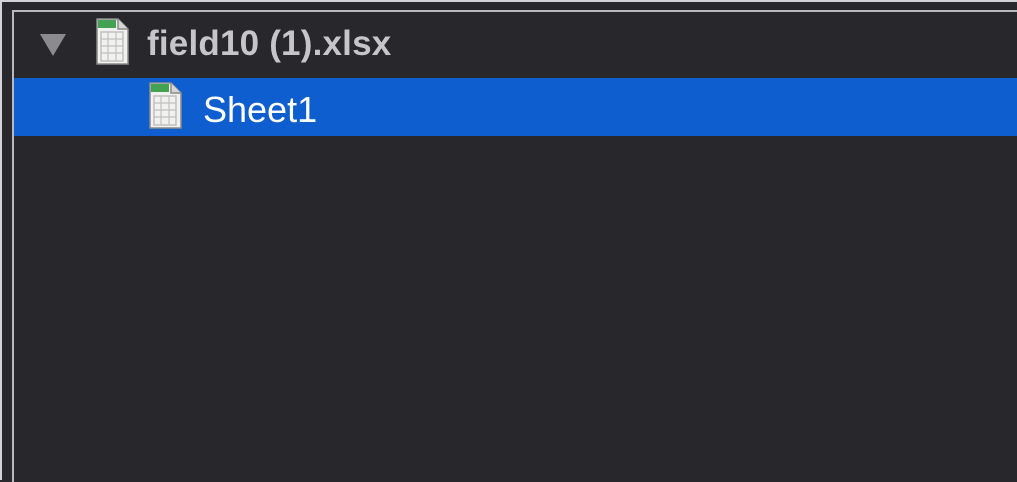 The image size is (1017, 482). What do you see at coordinates (112, 41) in the screenshot?
I see `spreadsheet-file-icon` at bounding box center [112, 41].